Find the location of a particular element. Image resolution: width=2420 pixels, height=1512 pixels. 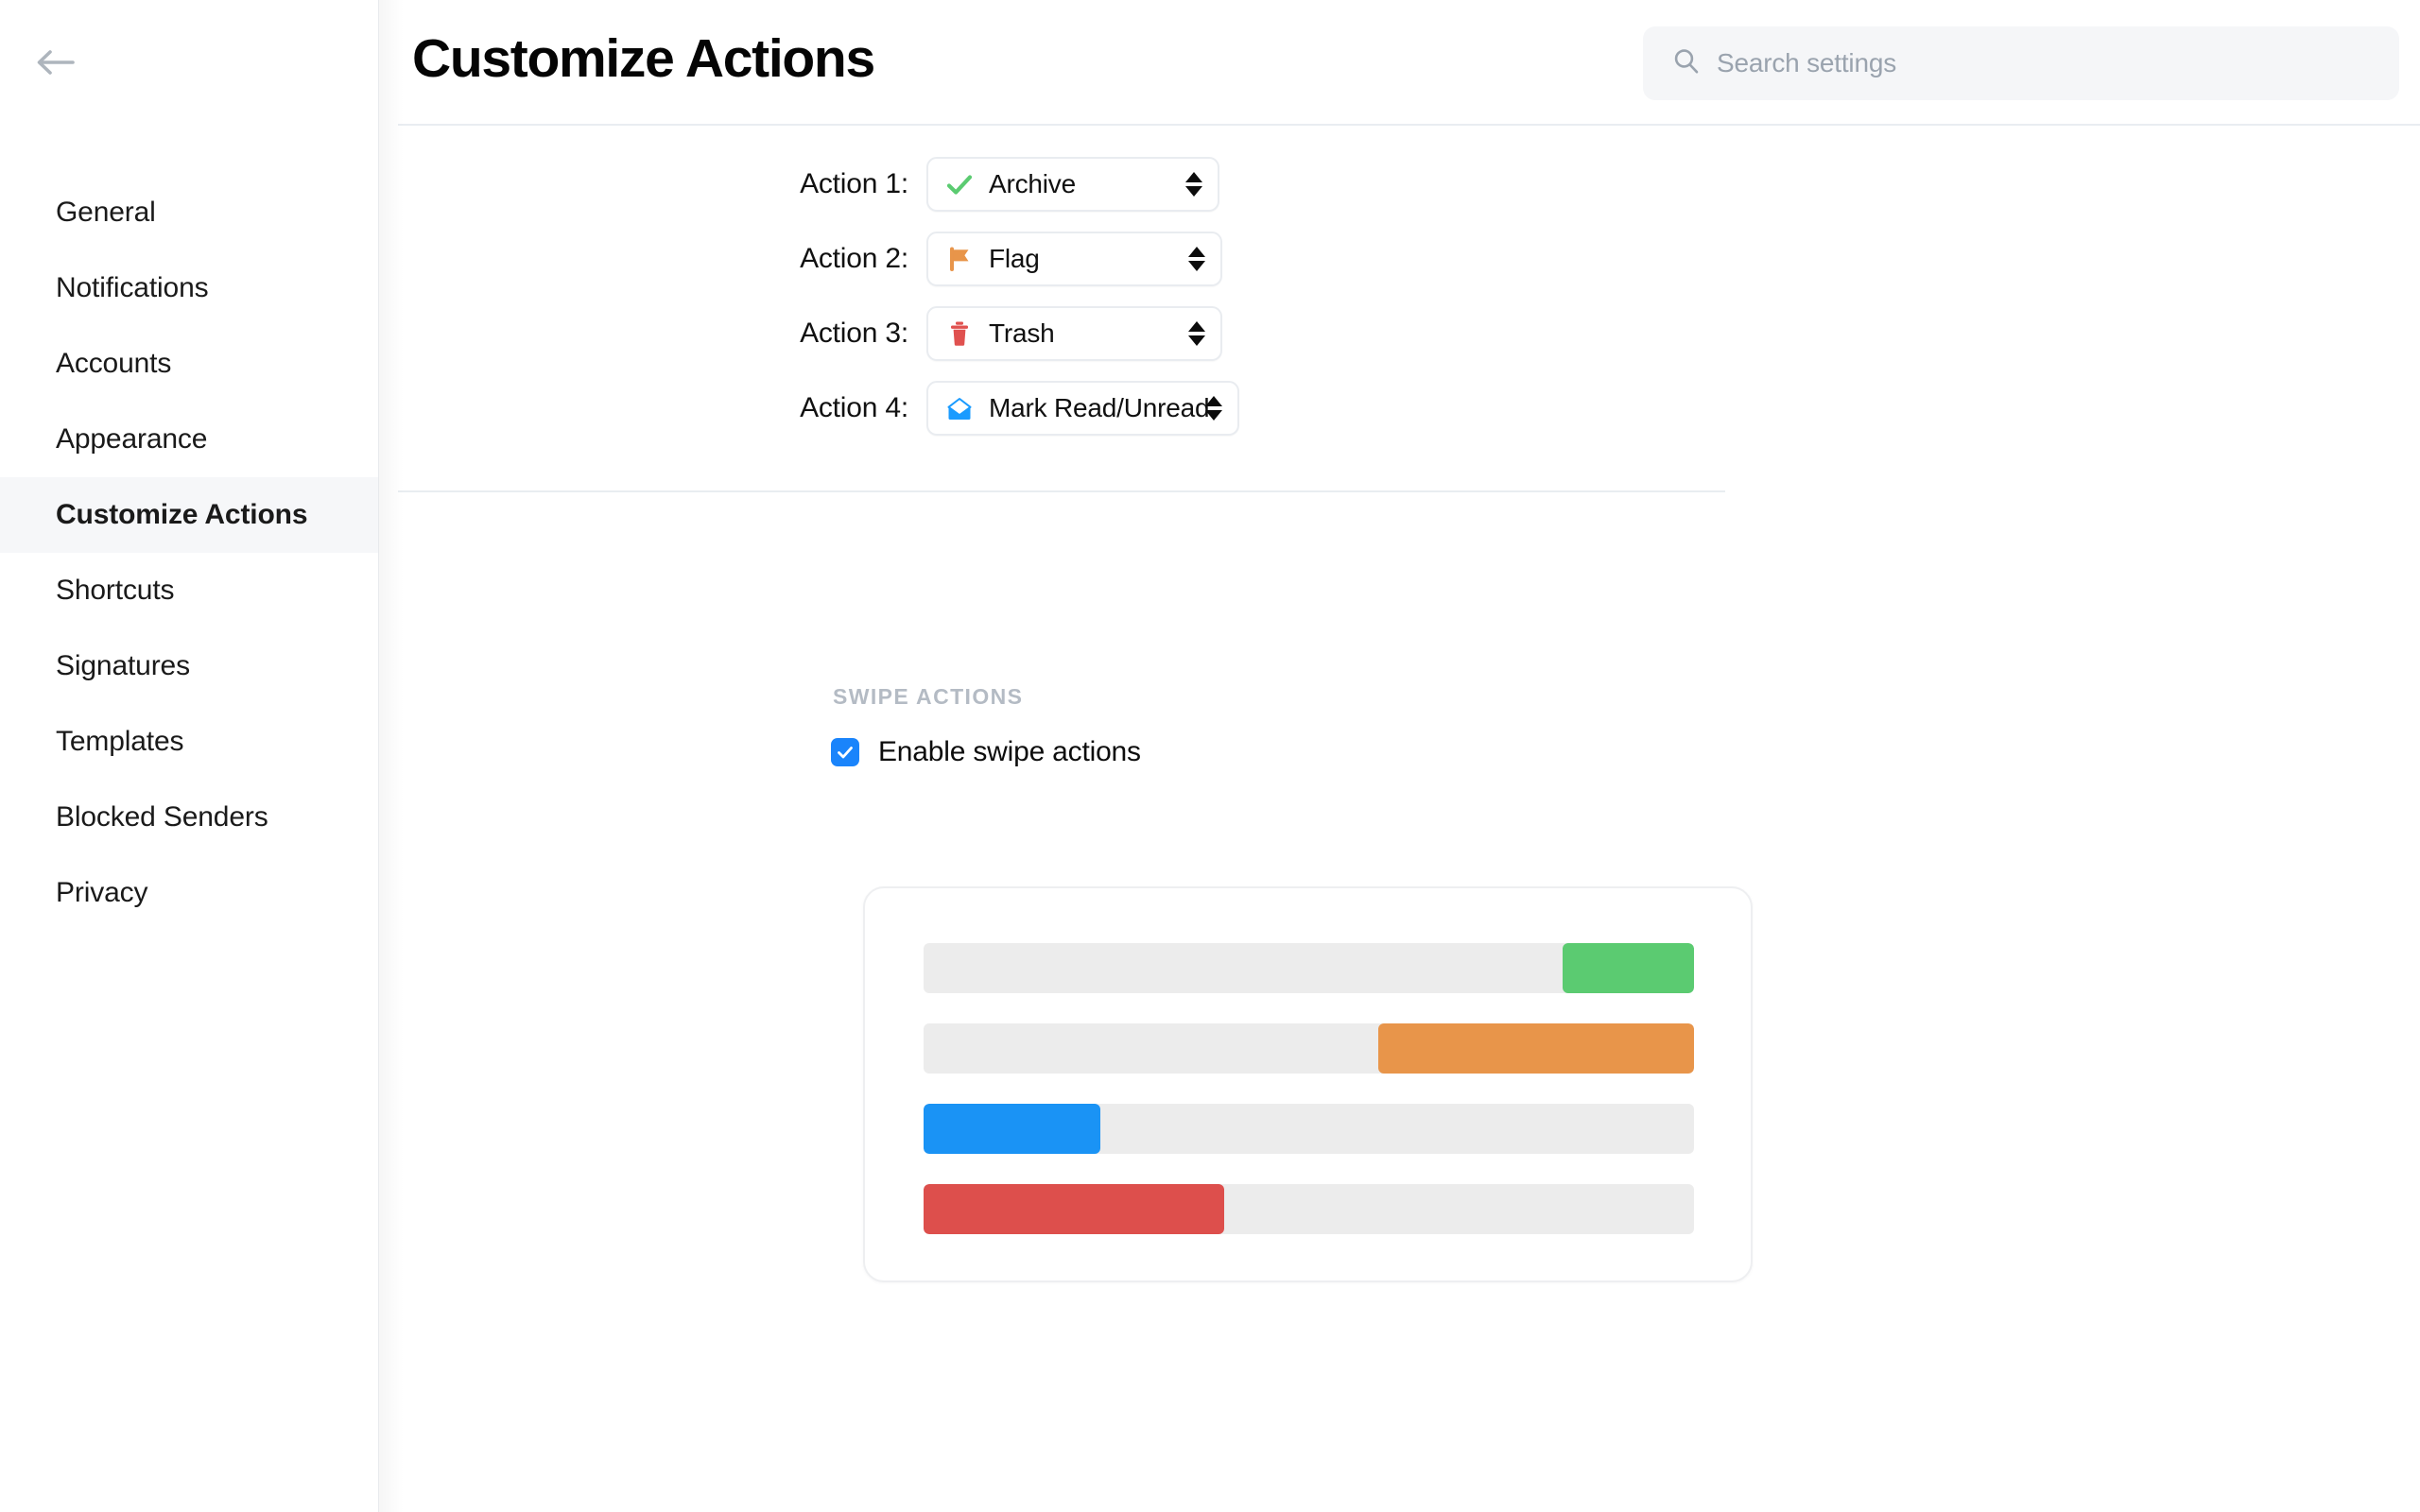

action-row-label: Action 3: is located at coordinates (854, 333).